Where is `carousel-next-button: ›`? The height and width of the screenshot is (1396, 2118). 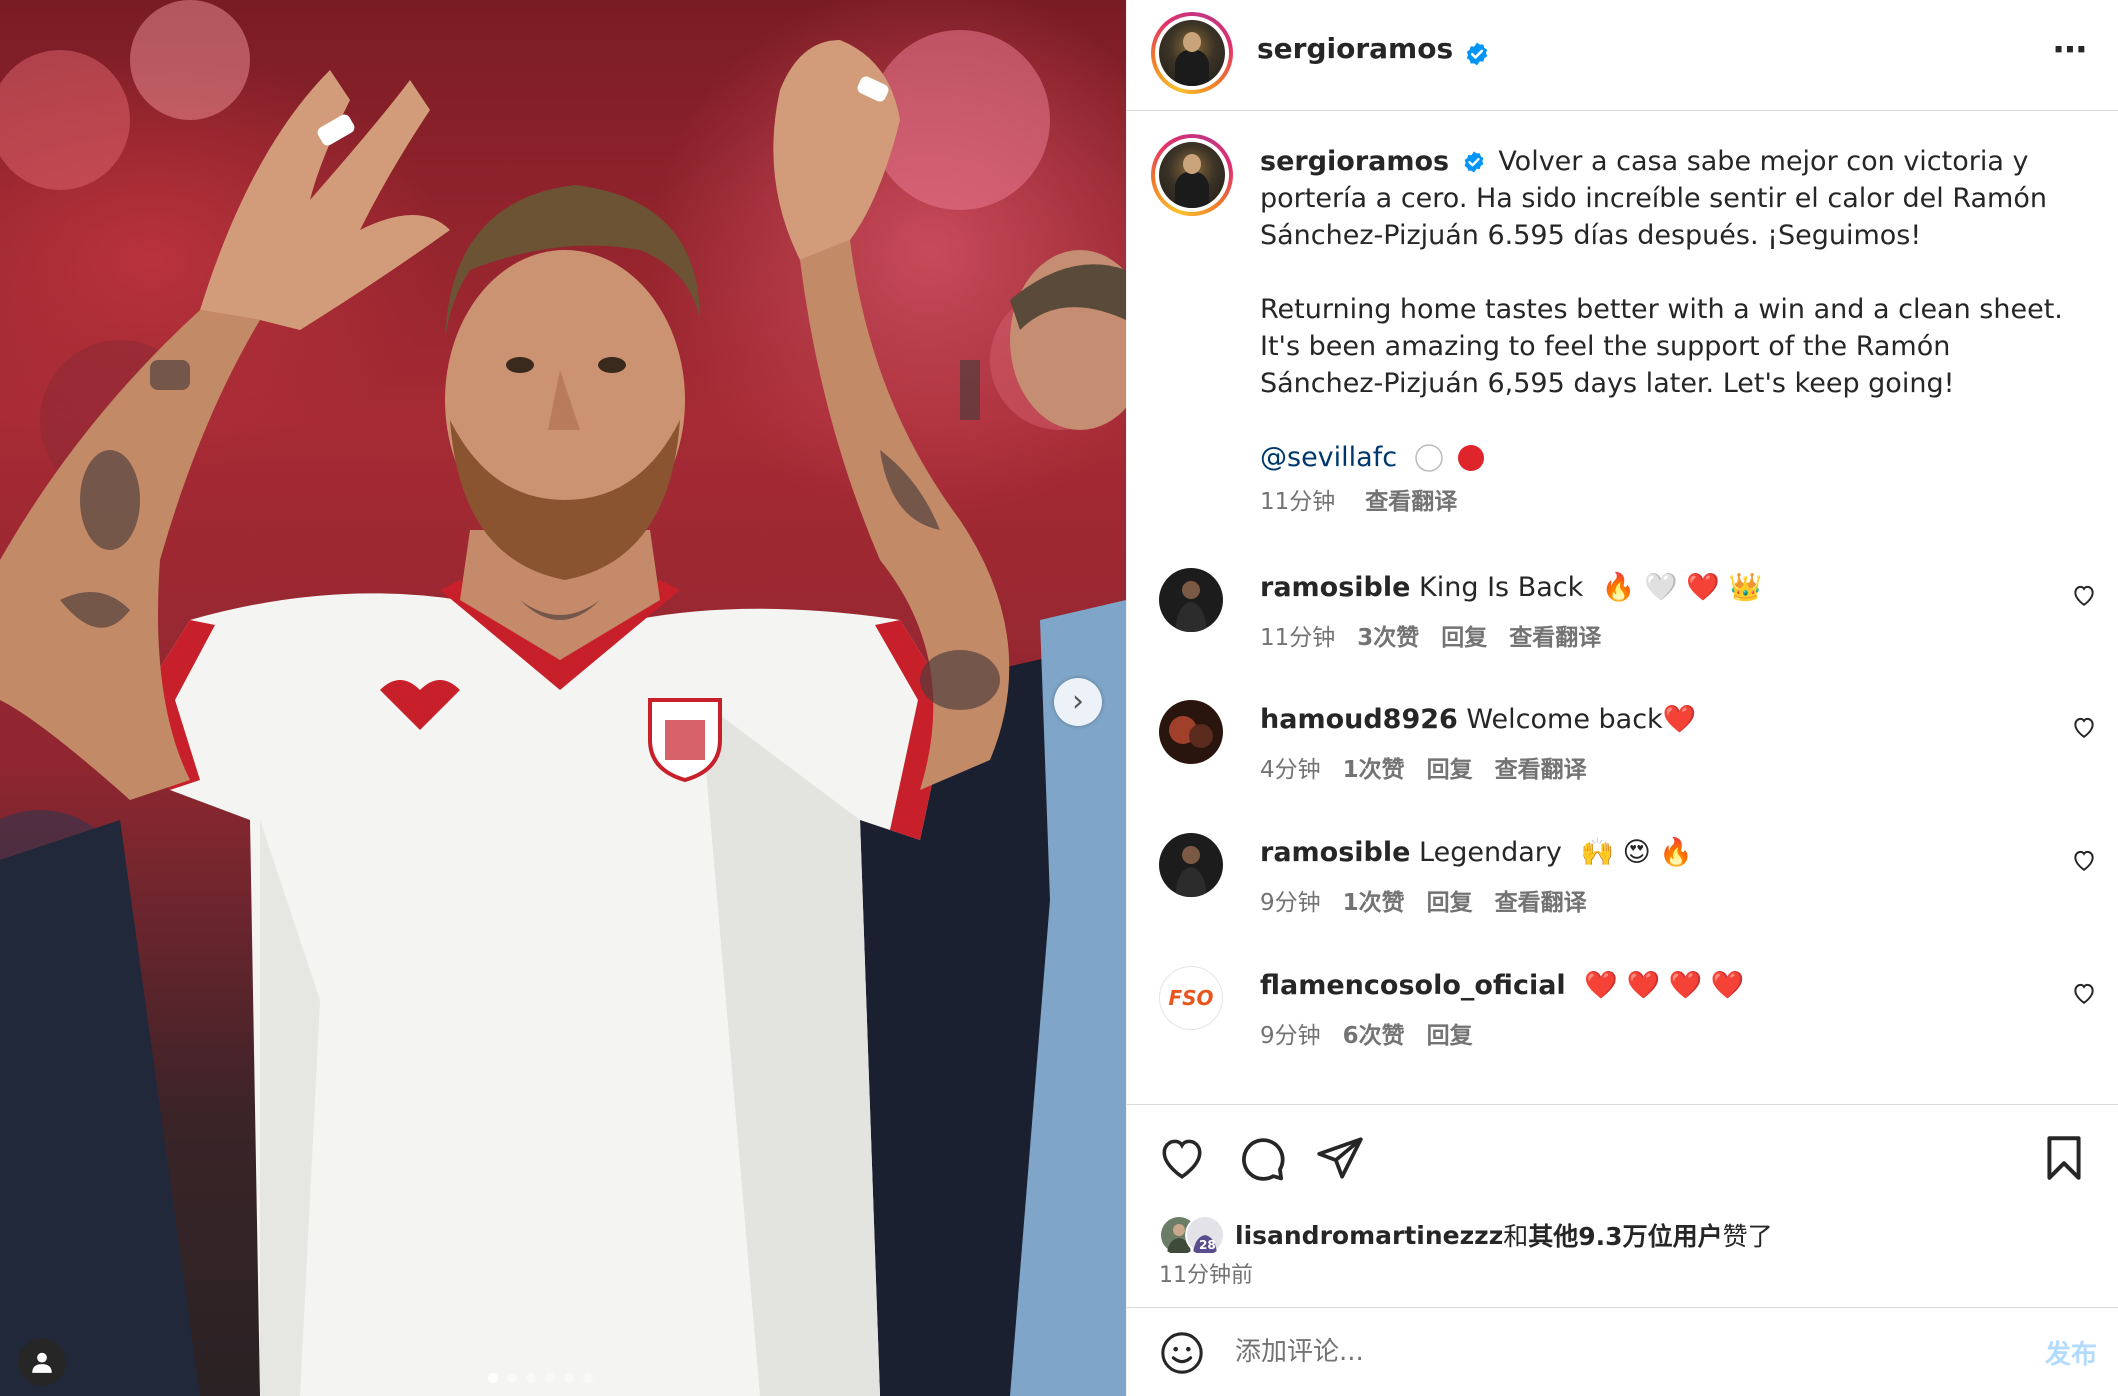
carousel-next-button: › is located at coordinates (1078, 702).